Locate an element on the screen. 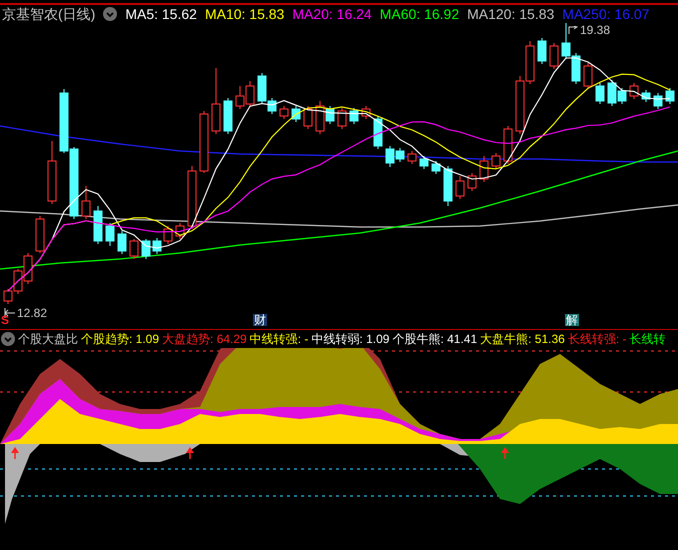  ma-legend-item: MA60: 16.92 is located at coordinates (420, 14).